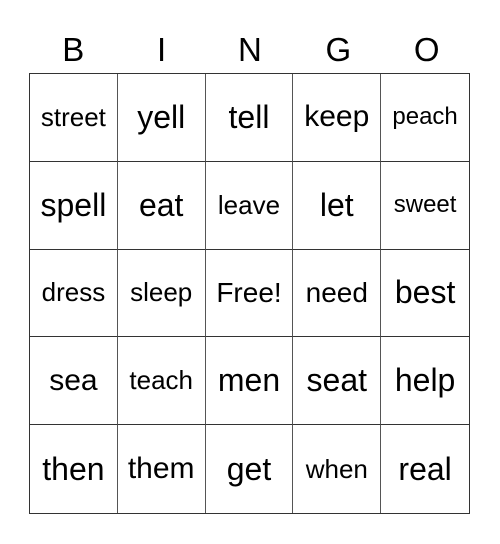 Image resolution: width=500 pixels, height=544 pixels. I want to click on bingo-cell: need, so click(337, 293).